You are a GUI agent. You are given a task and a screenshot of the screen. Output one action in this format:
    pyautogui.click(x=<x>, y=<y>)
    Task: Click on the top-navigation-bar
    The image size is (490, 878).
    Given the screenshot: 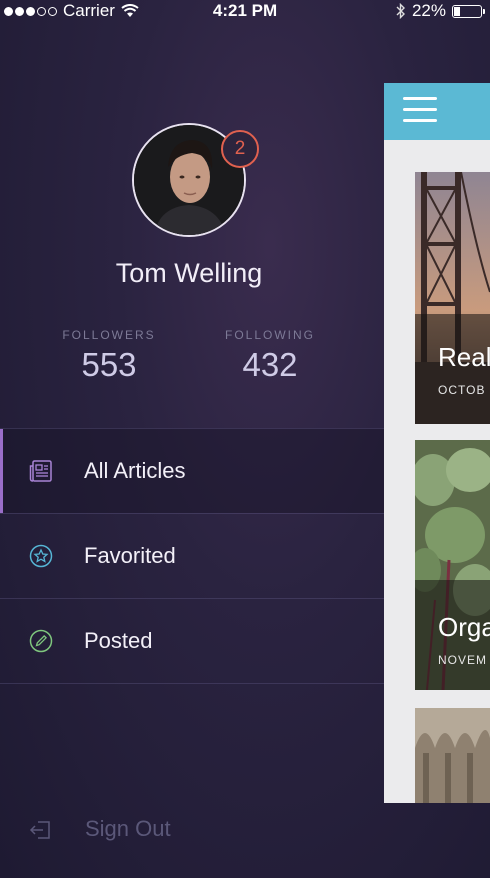 What is the action you would take?
    pyautogui.click(x=437, y=111)
    